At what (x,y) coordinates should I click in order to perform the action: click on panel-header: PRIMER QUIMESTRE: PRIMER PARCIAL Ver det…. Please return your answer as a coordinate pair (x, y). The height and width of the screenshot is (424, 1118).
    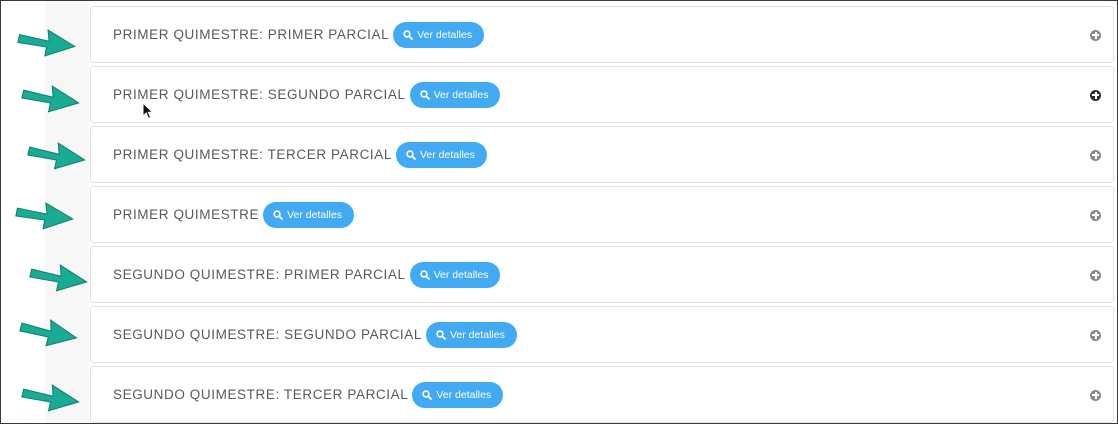
    Looking at the image, I should click on (602, 34).